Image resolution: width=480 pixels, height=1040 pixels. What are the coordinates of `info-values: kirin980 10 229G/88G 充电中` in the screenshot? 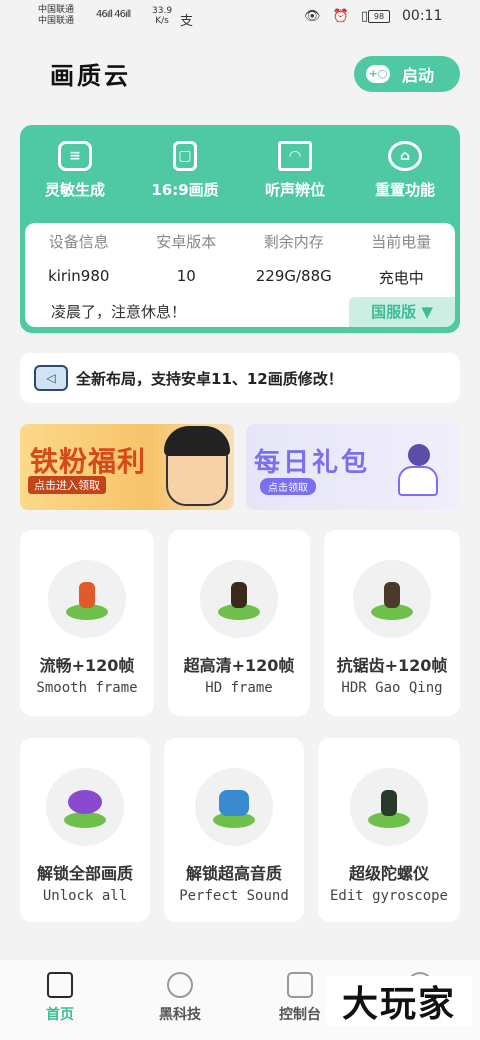 It's located at (240, 277).